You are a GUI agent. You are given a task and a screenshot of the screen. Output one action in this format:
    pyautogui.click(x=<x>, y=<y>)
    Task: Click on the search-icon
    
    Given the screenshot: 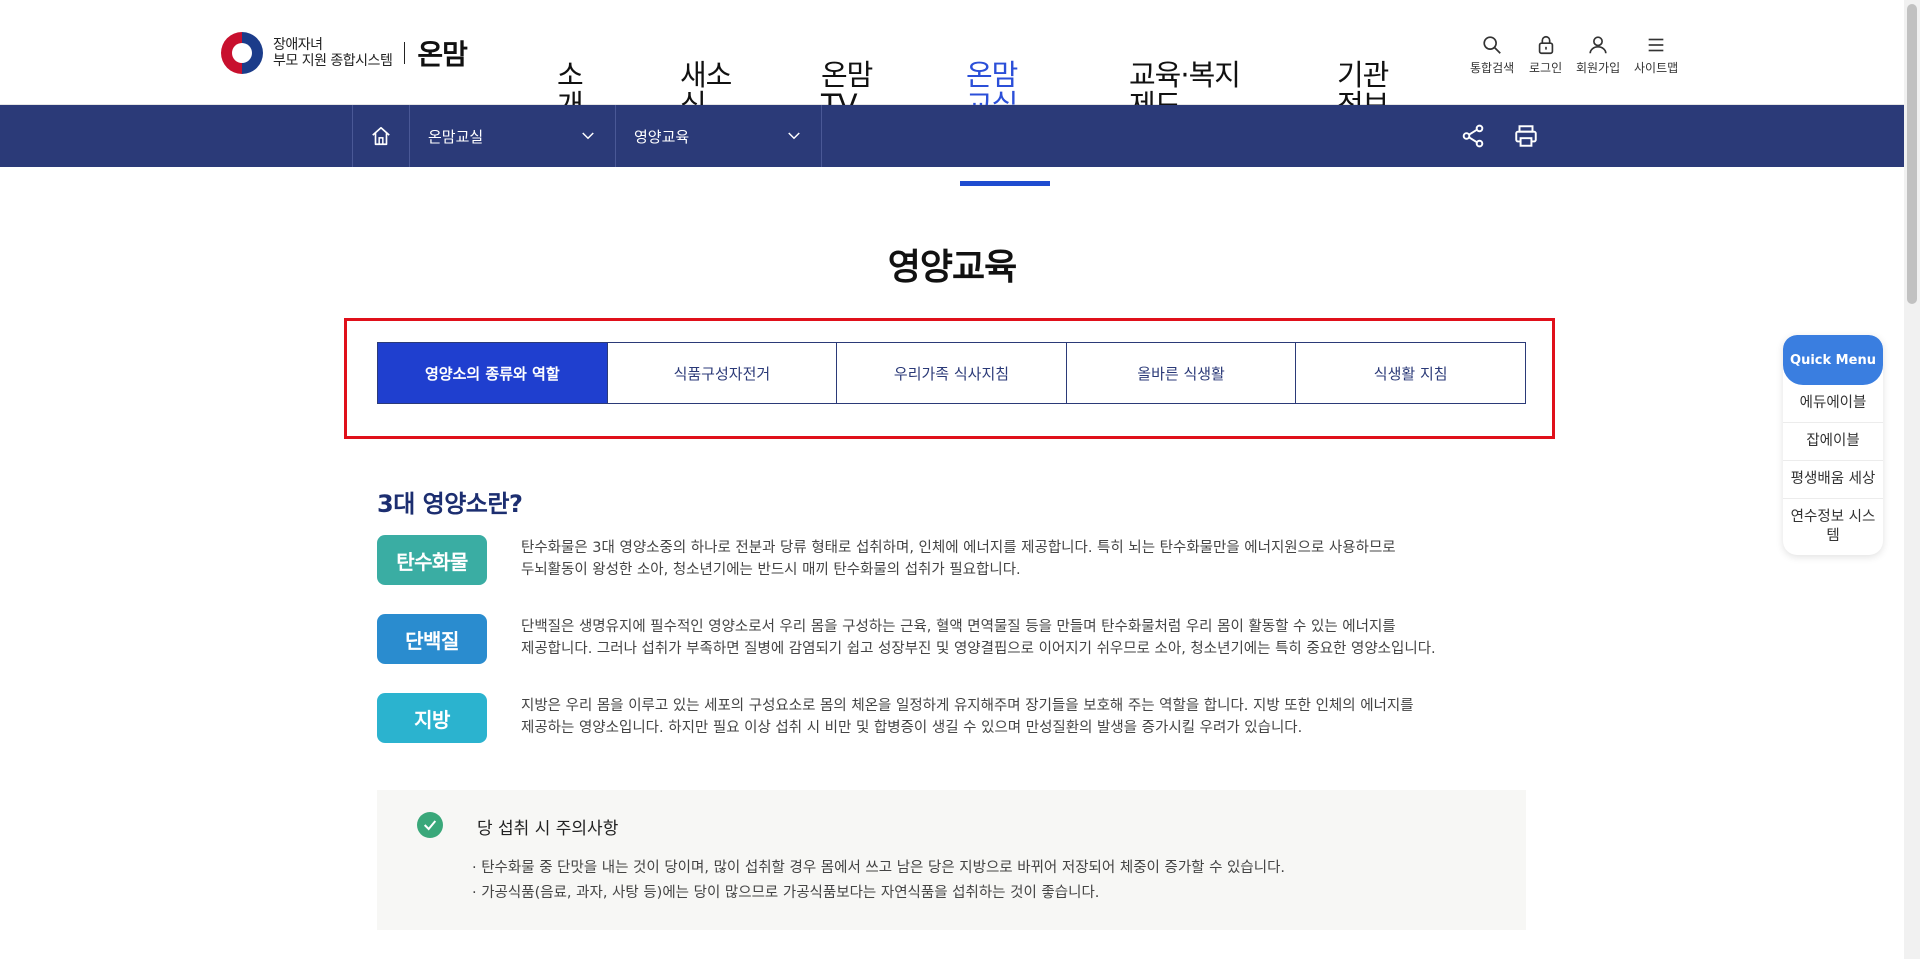 What is the action you would take?
    pyautogui.click(x=1492, y=45)
    